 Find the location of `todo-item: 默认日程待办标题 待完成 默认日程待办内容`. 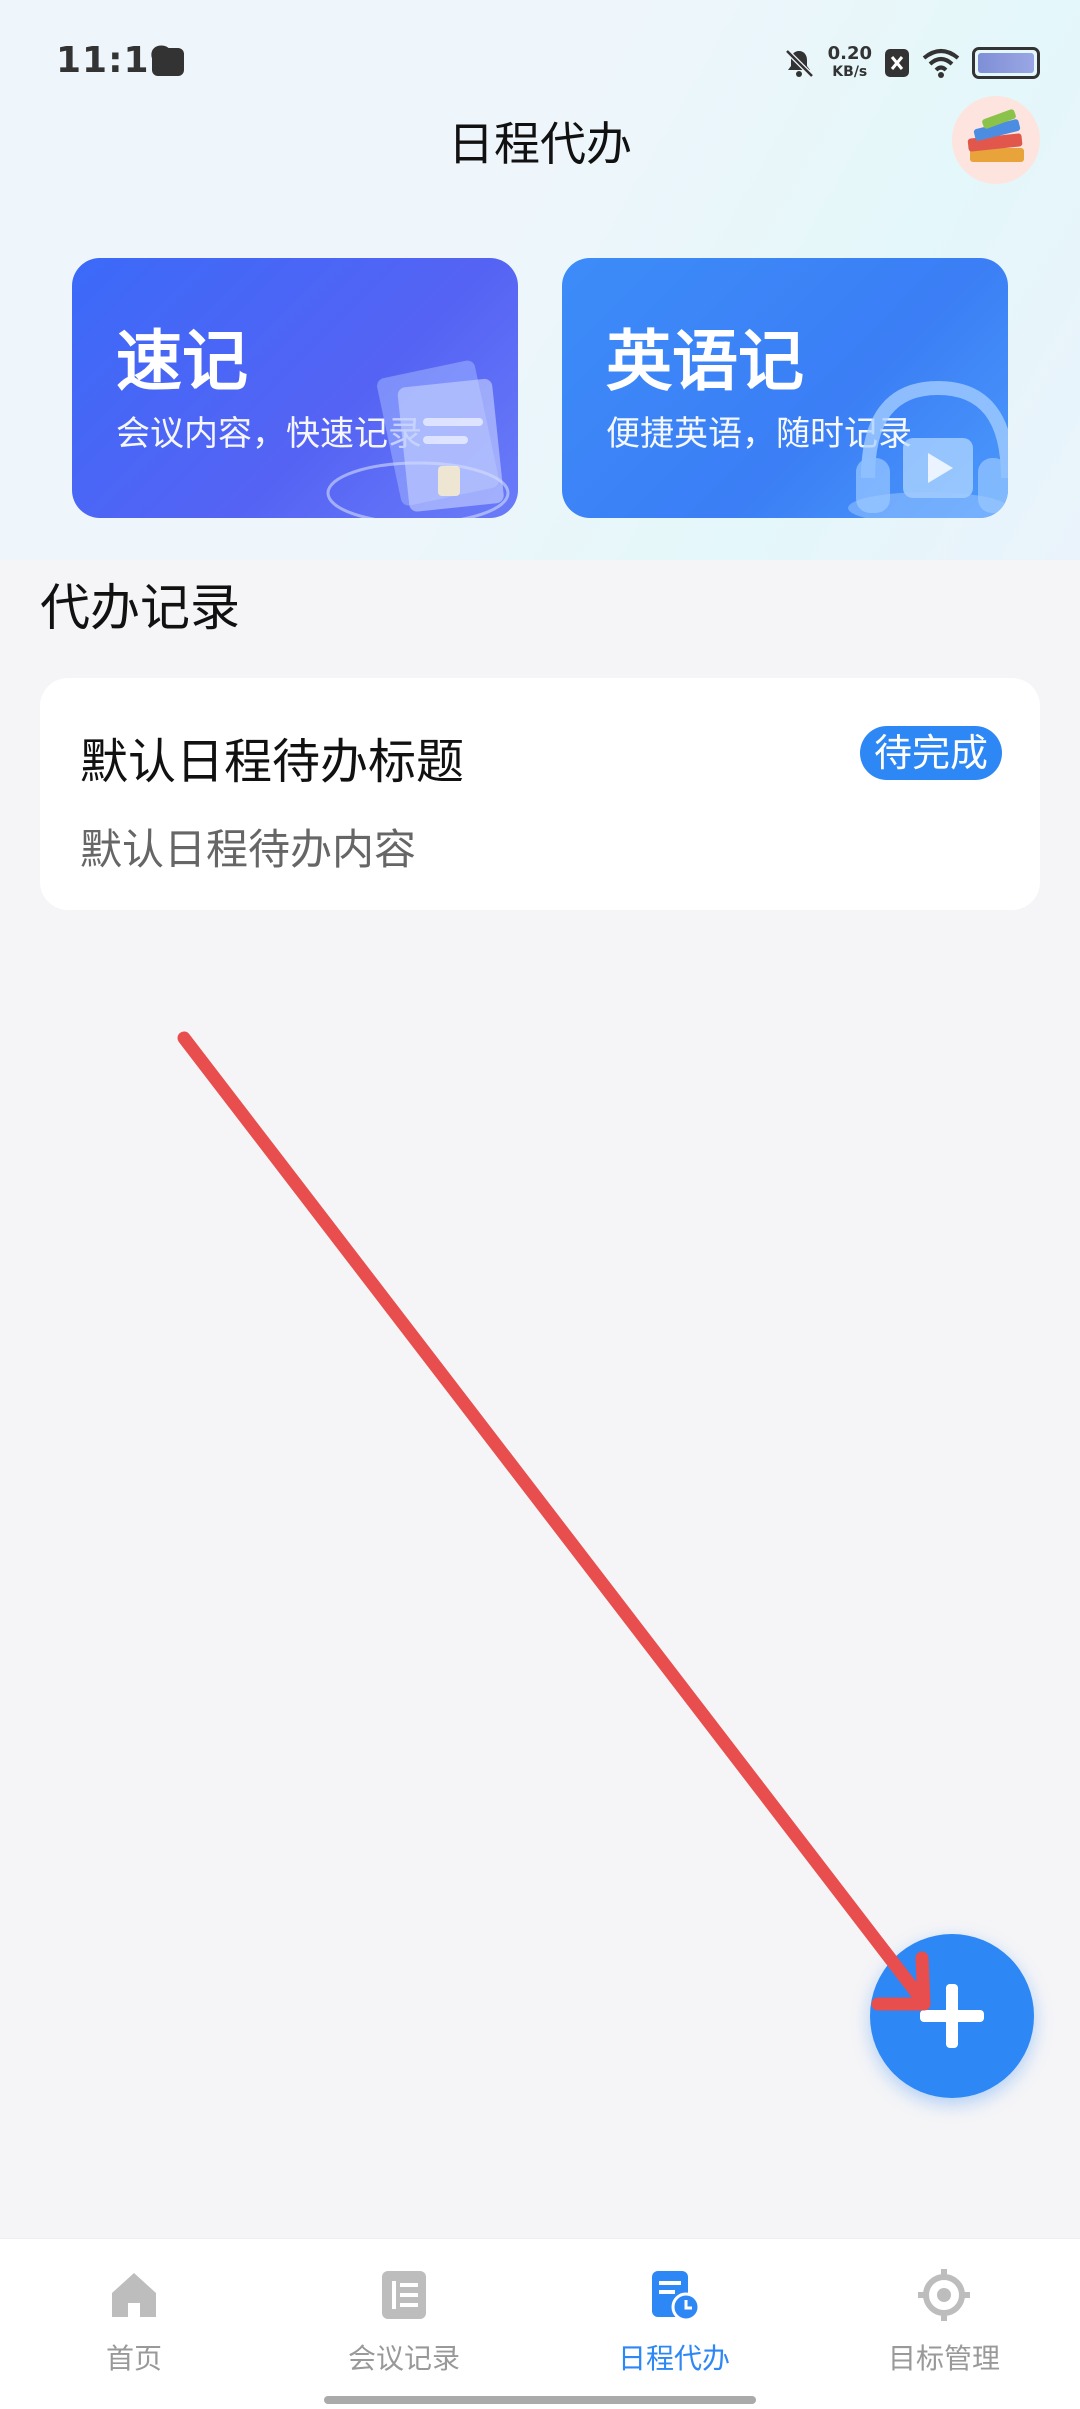

todo-item: 默认日程待办标题 待完成 默认日程待办内容 is located at coordinates (540, 794).